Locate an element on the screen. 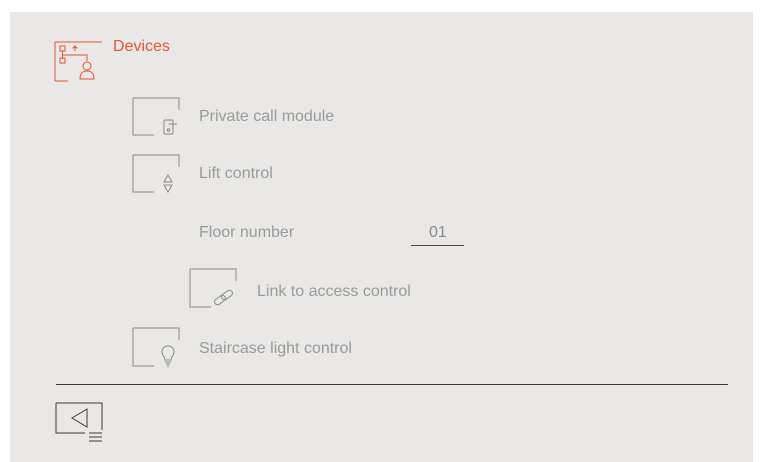 The image size is (763, 462). floor-number-value: 01 is located at coordinates (438, 232).